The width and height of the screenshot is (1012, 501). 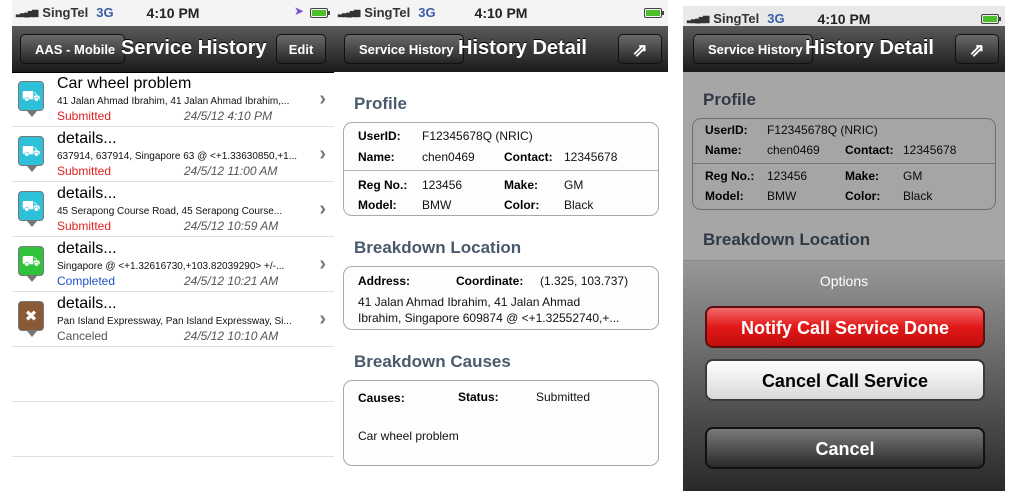 I want to click on address-line-1: 41 Jalan Ahmad Ibrahim, 41 Jalan Ahmad, so click(x=469, y=302).